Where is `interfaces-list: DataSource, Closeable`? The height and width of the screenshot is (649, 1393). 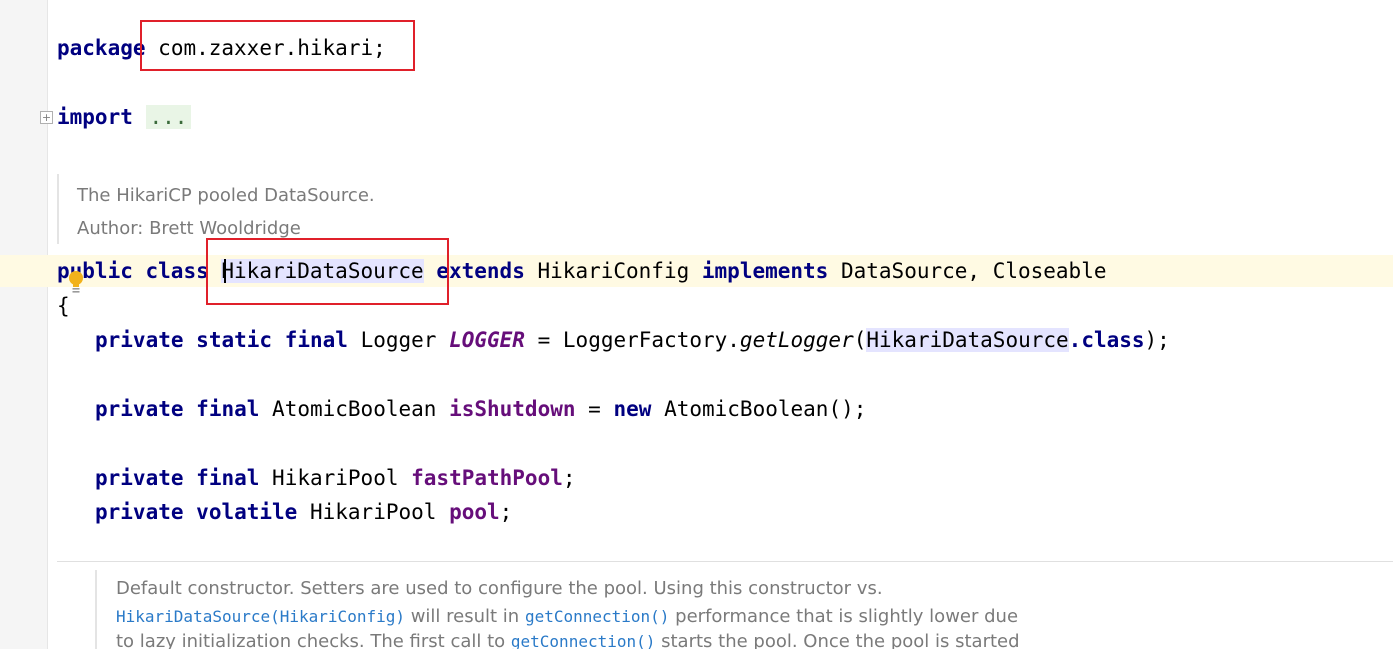 interfaces-list: DataSource, Closeable is located at coordinates (974, 271).